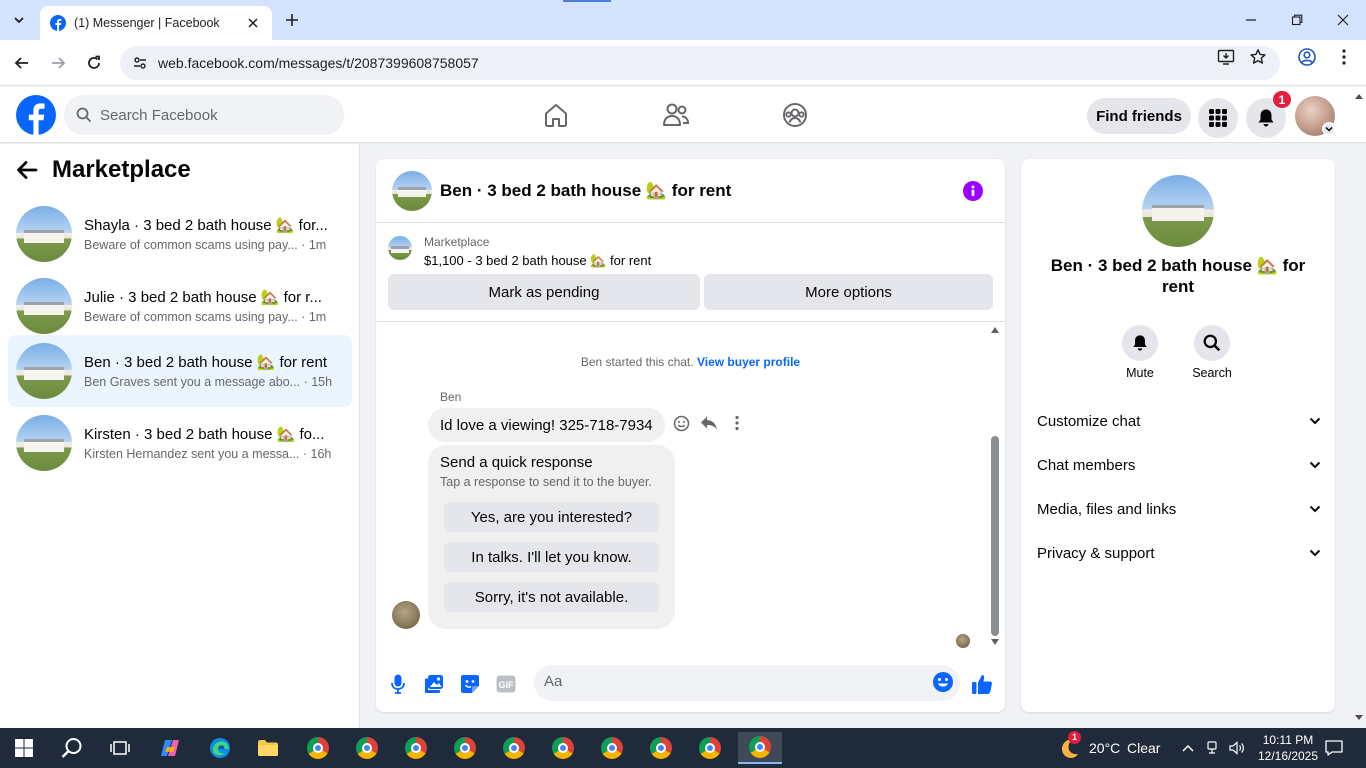 The image size is (1366, 768). Describe the element at coordinates (94, 63) in the screenshot. I see `reload-button` at that location.